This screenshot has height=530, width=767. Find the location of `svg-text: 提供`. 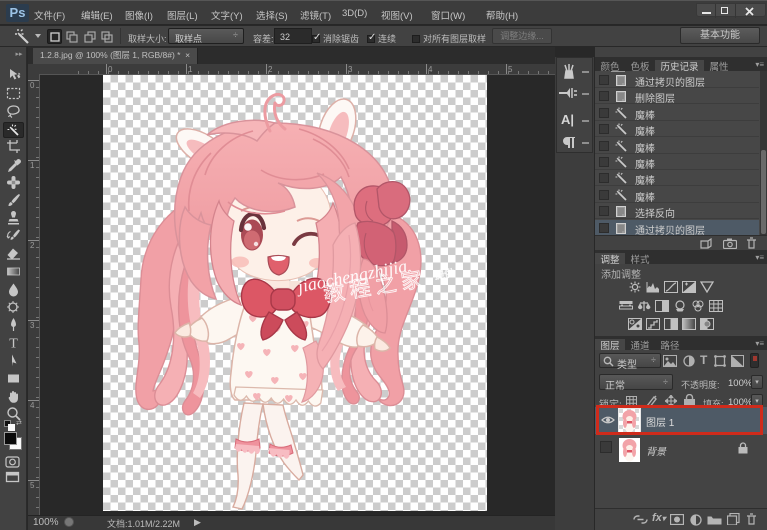

svg-text: 提供 is located at coordinates (444, 274).